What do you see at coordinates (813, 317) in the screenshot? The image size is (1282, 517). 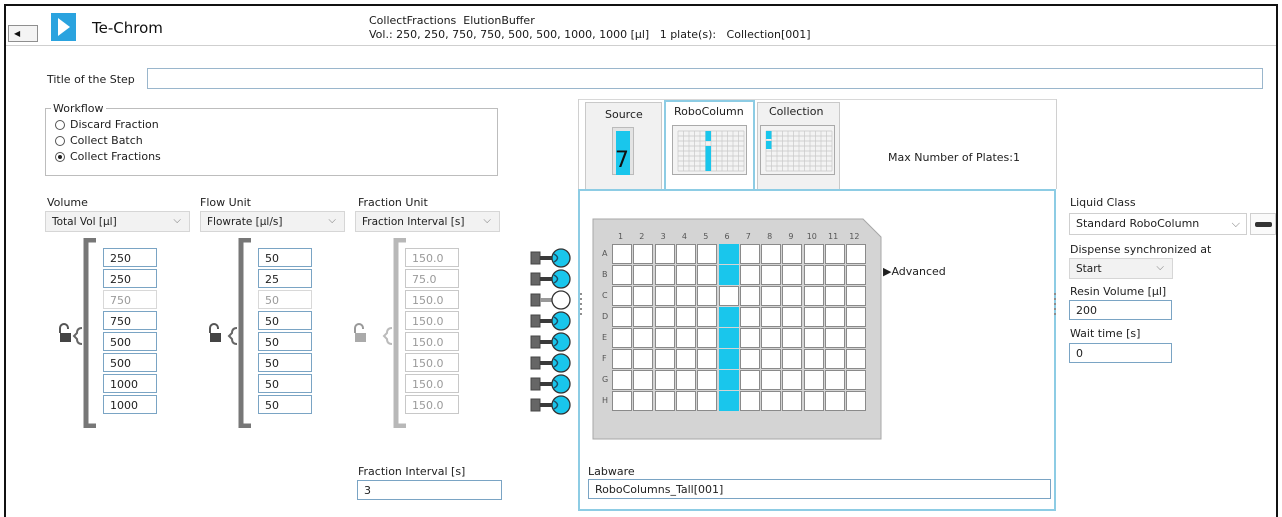 I see `well-D10` at bounding box center [813, 317].